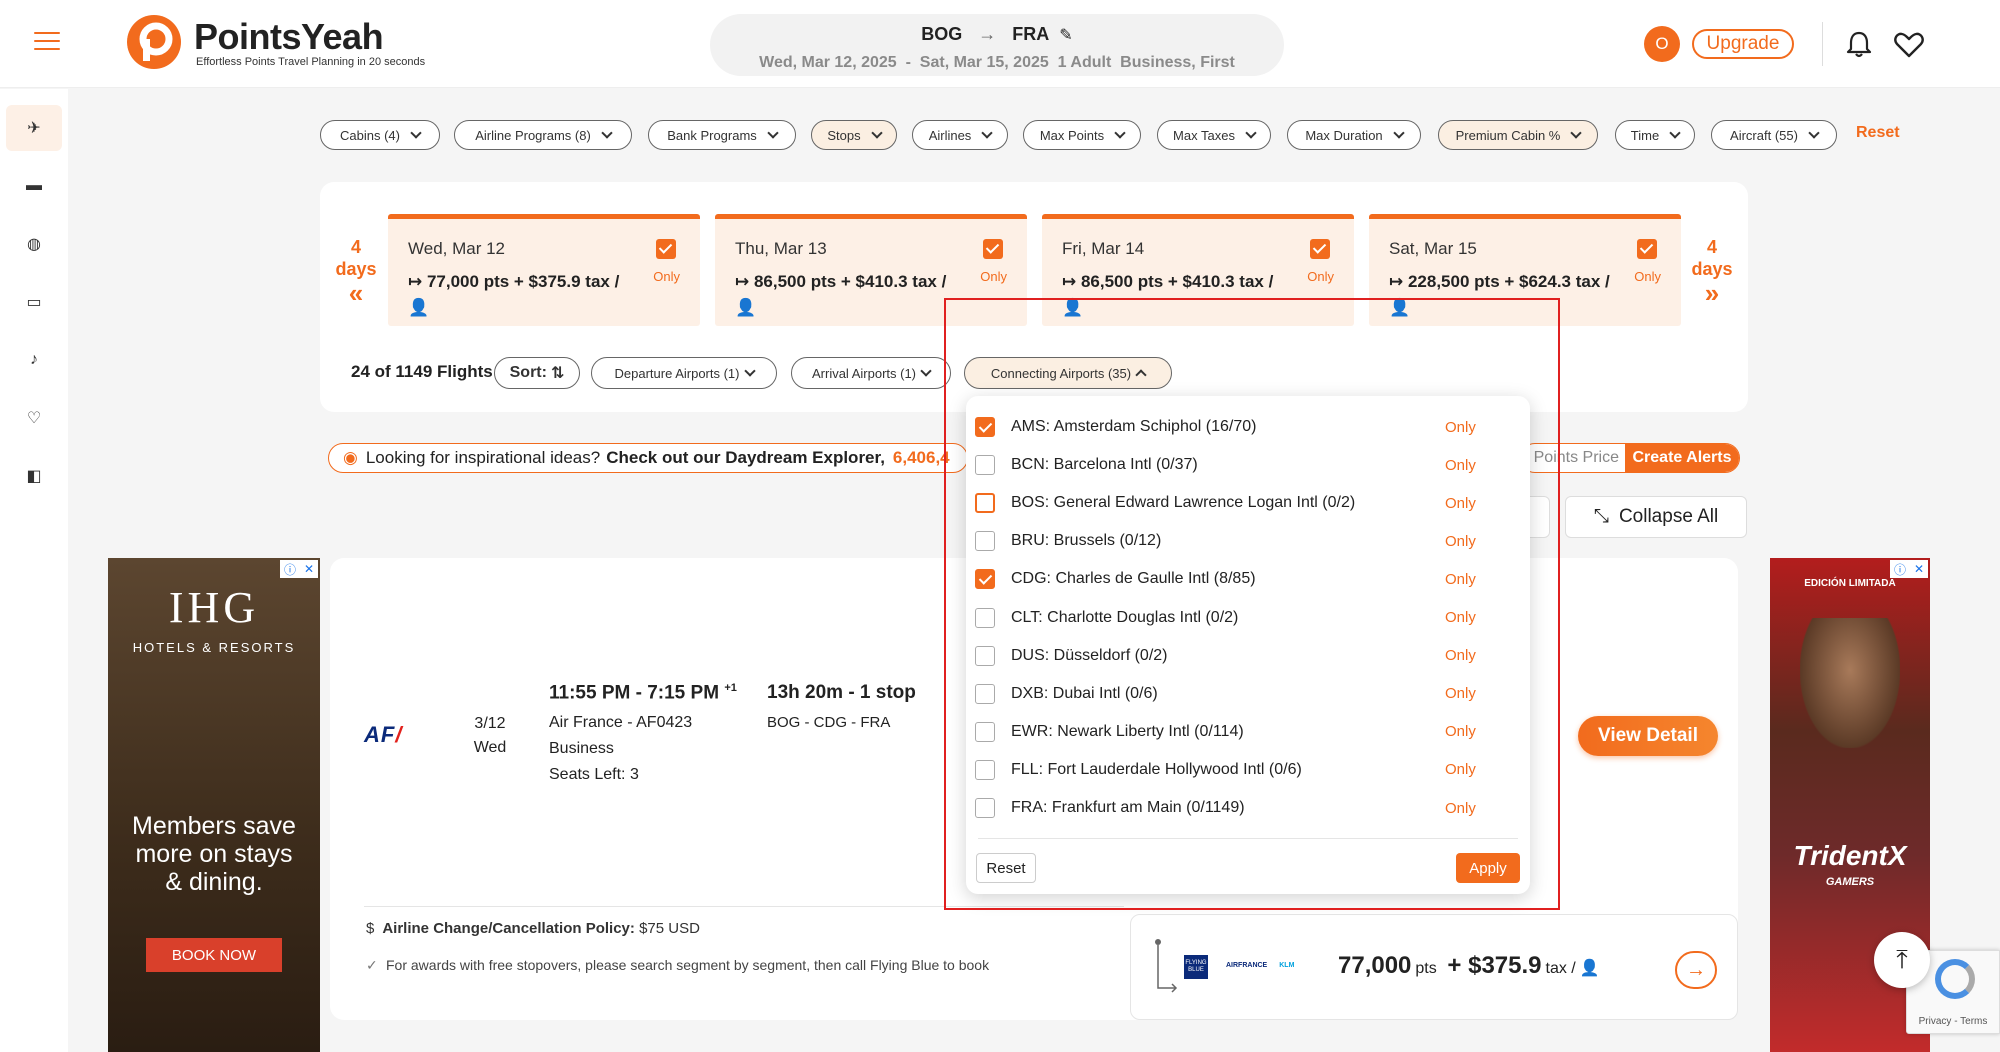  What do you see at coordinates (214, 955) in the screenshot?
I see `ihg-book-now-button: BOOK NOW` at bounding box center [214, 955].